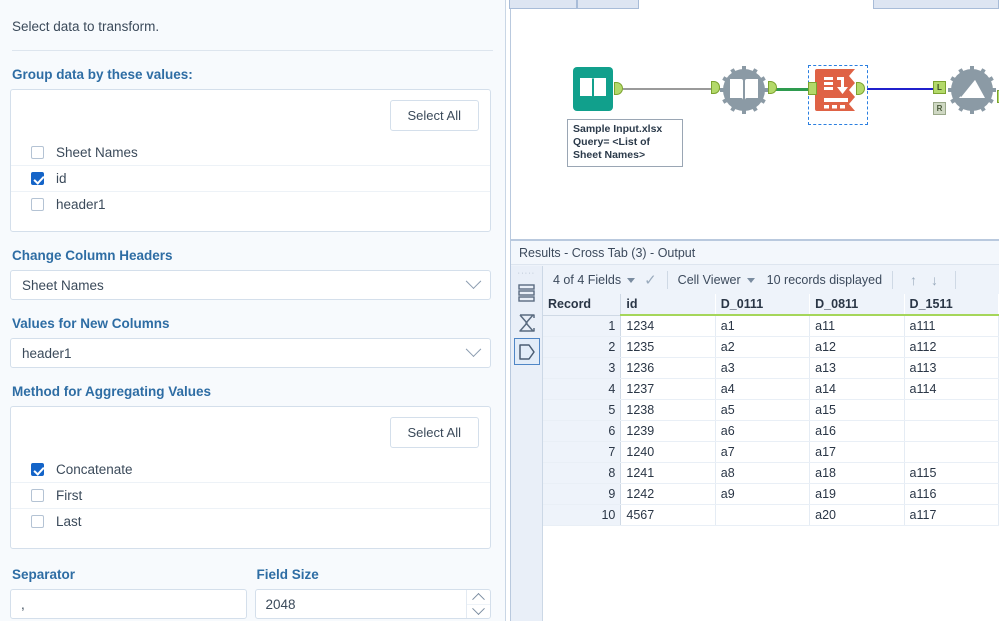 The image size is (999, 621). I want to click on table-row: 2 1235 a2 a12 a112, so click(771, 347).